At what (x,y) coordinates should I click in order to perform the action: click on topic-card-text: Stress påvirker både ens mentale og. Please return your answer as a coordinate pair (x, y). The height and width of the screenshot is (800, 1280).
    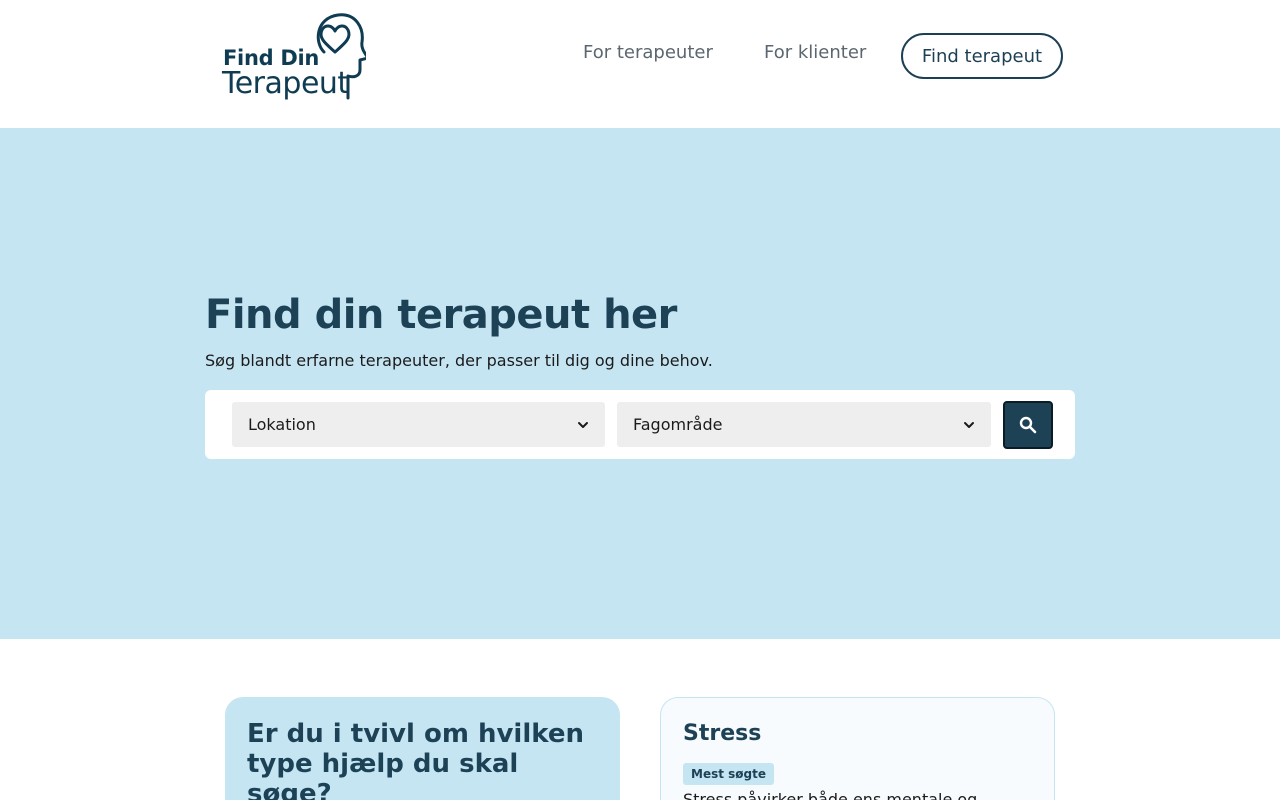
    Looking at the image, I should click on (830, 795).